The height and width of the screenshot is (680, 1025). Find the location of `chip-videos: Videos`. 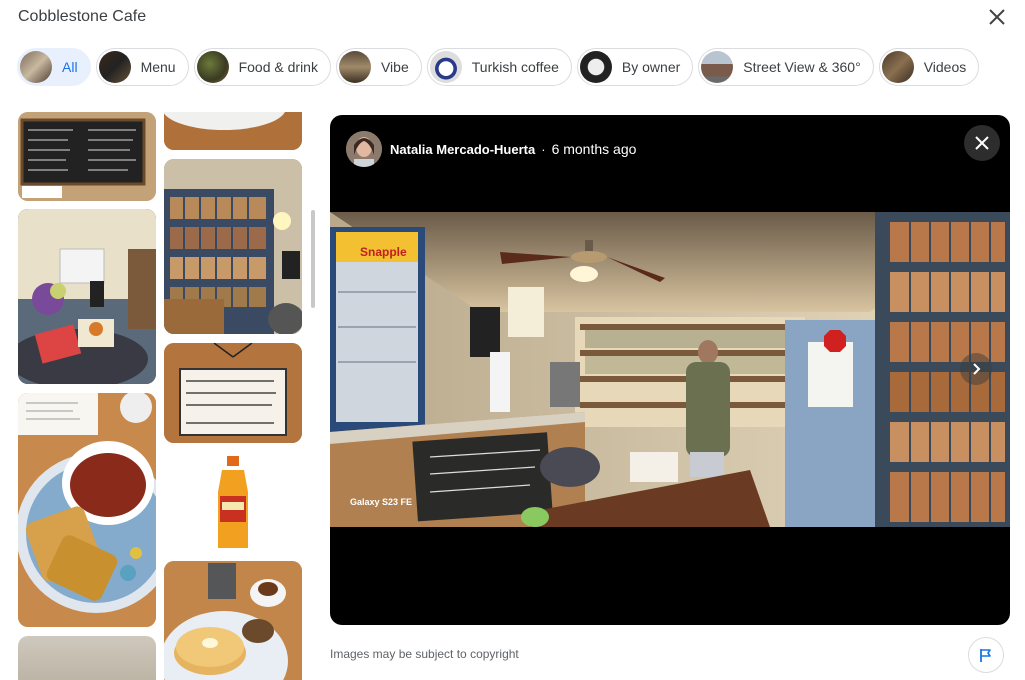

chip-videos: Videos is located at coordinates (929, 67).